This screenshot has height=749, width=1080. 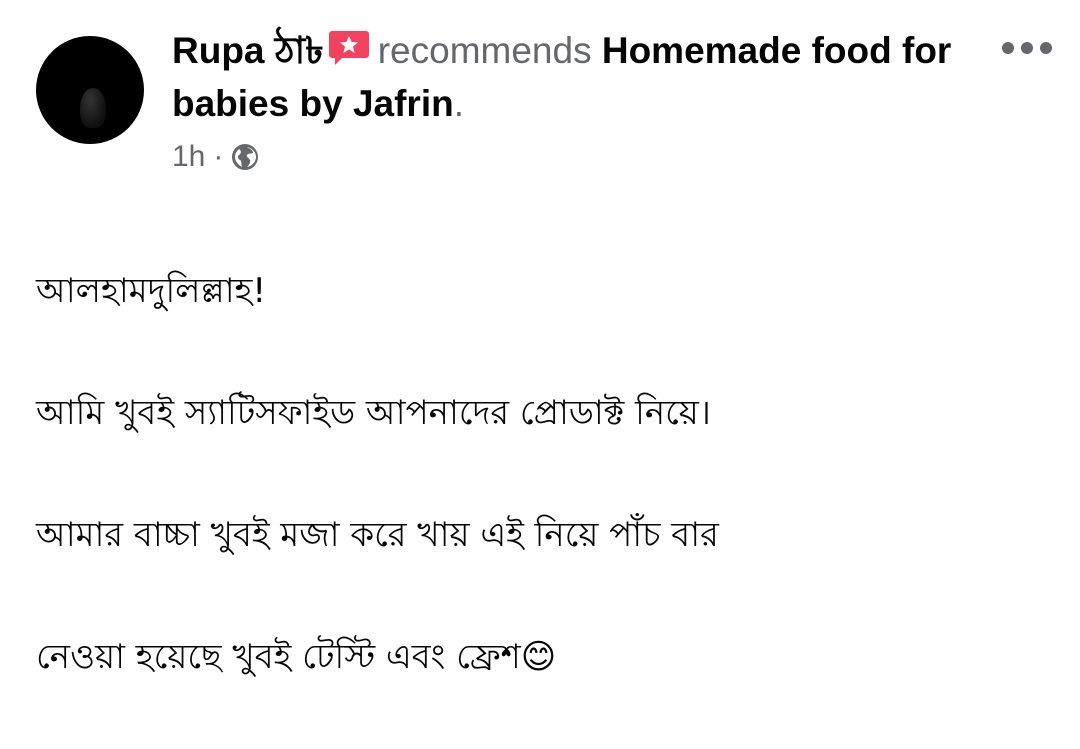 I want to click on recommend-star-speech-icon, so click(x=348, y=48).